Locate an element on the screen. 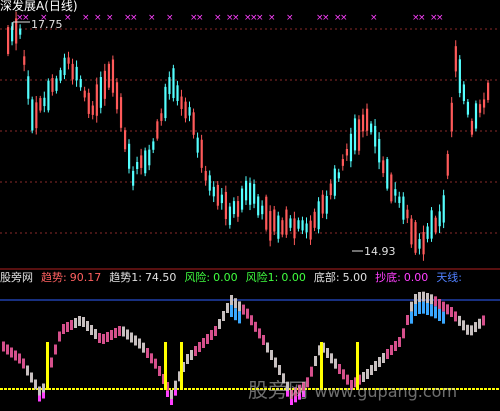  watermark: 股旁网 www.gupang.com is located at coordinates (352, 388).